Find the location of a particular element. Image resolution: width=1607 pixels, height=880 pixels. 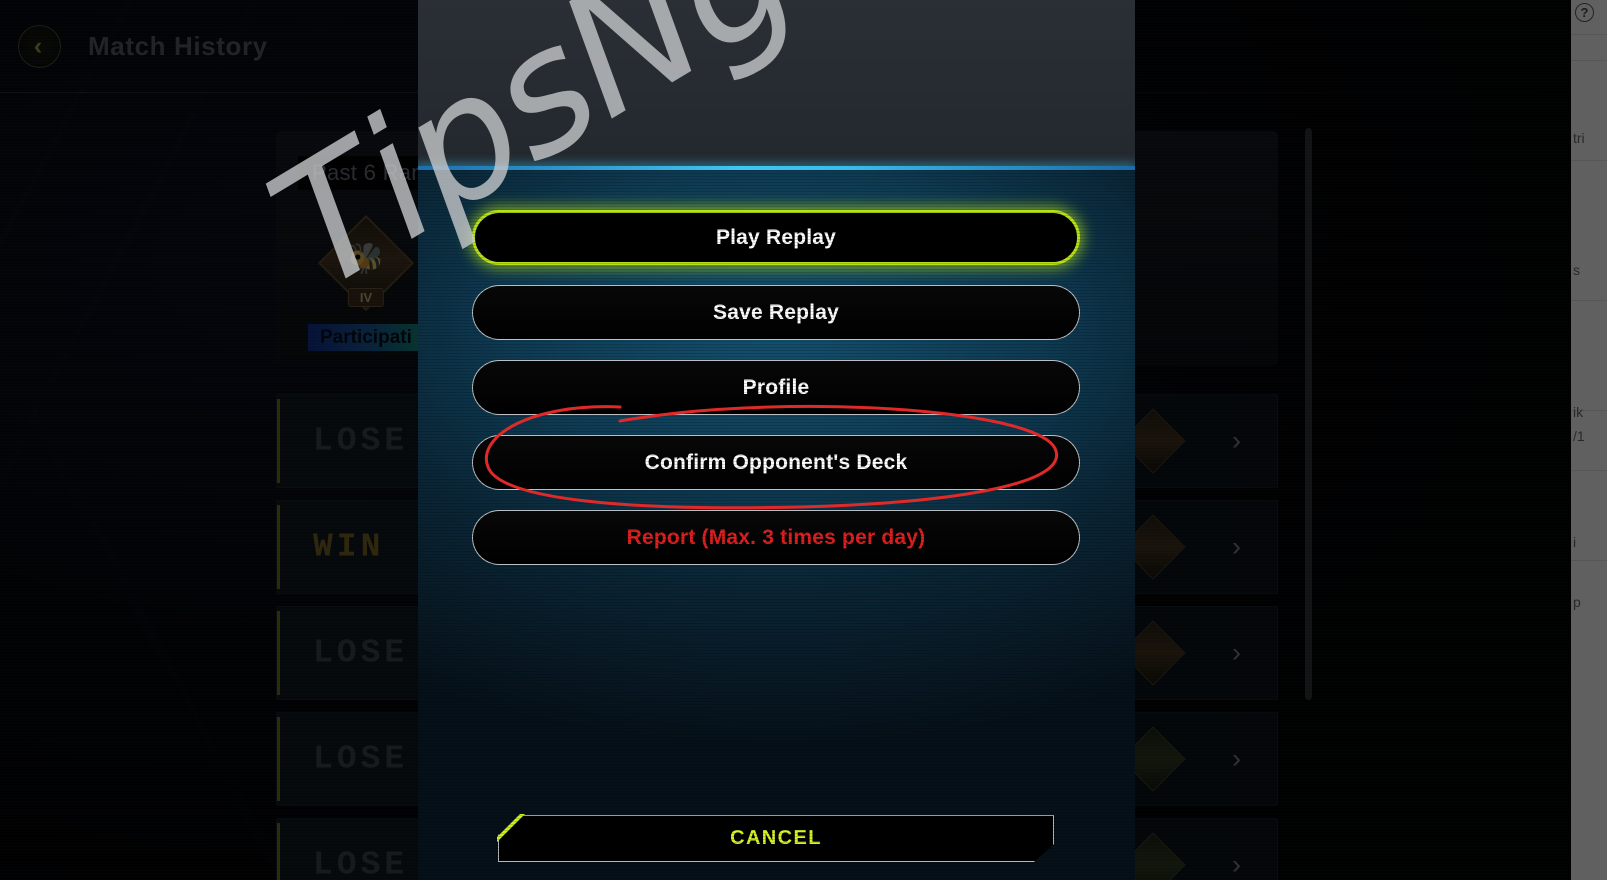

cancel-button: CANCEL is located at coordinates (776, 838).